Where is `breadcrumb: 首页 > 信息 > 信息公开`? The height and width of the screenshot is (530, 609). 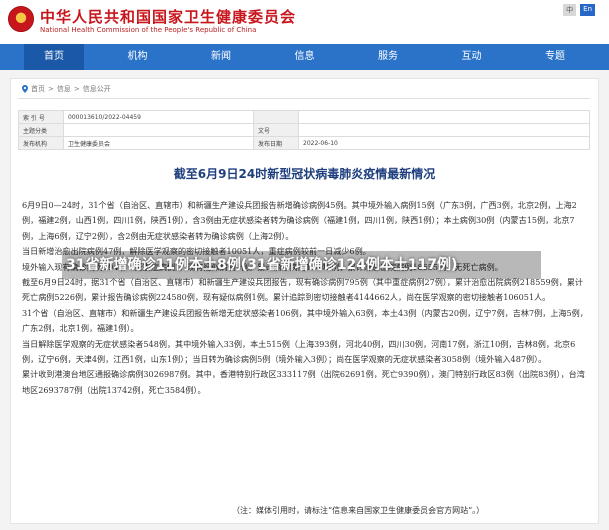 breadcrumb: 首页 > 信息 > 信息公开 is located at coordinates (66, 89).